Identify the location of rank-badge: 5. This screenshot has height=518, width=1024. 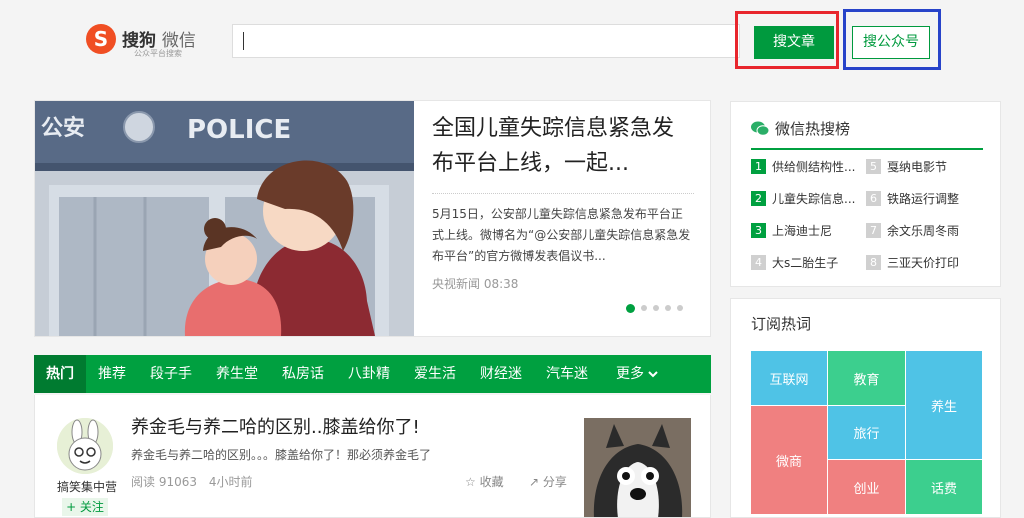
(873, 166).